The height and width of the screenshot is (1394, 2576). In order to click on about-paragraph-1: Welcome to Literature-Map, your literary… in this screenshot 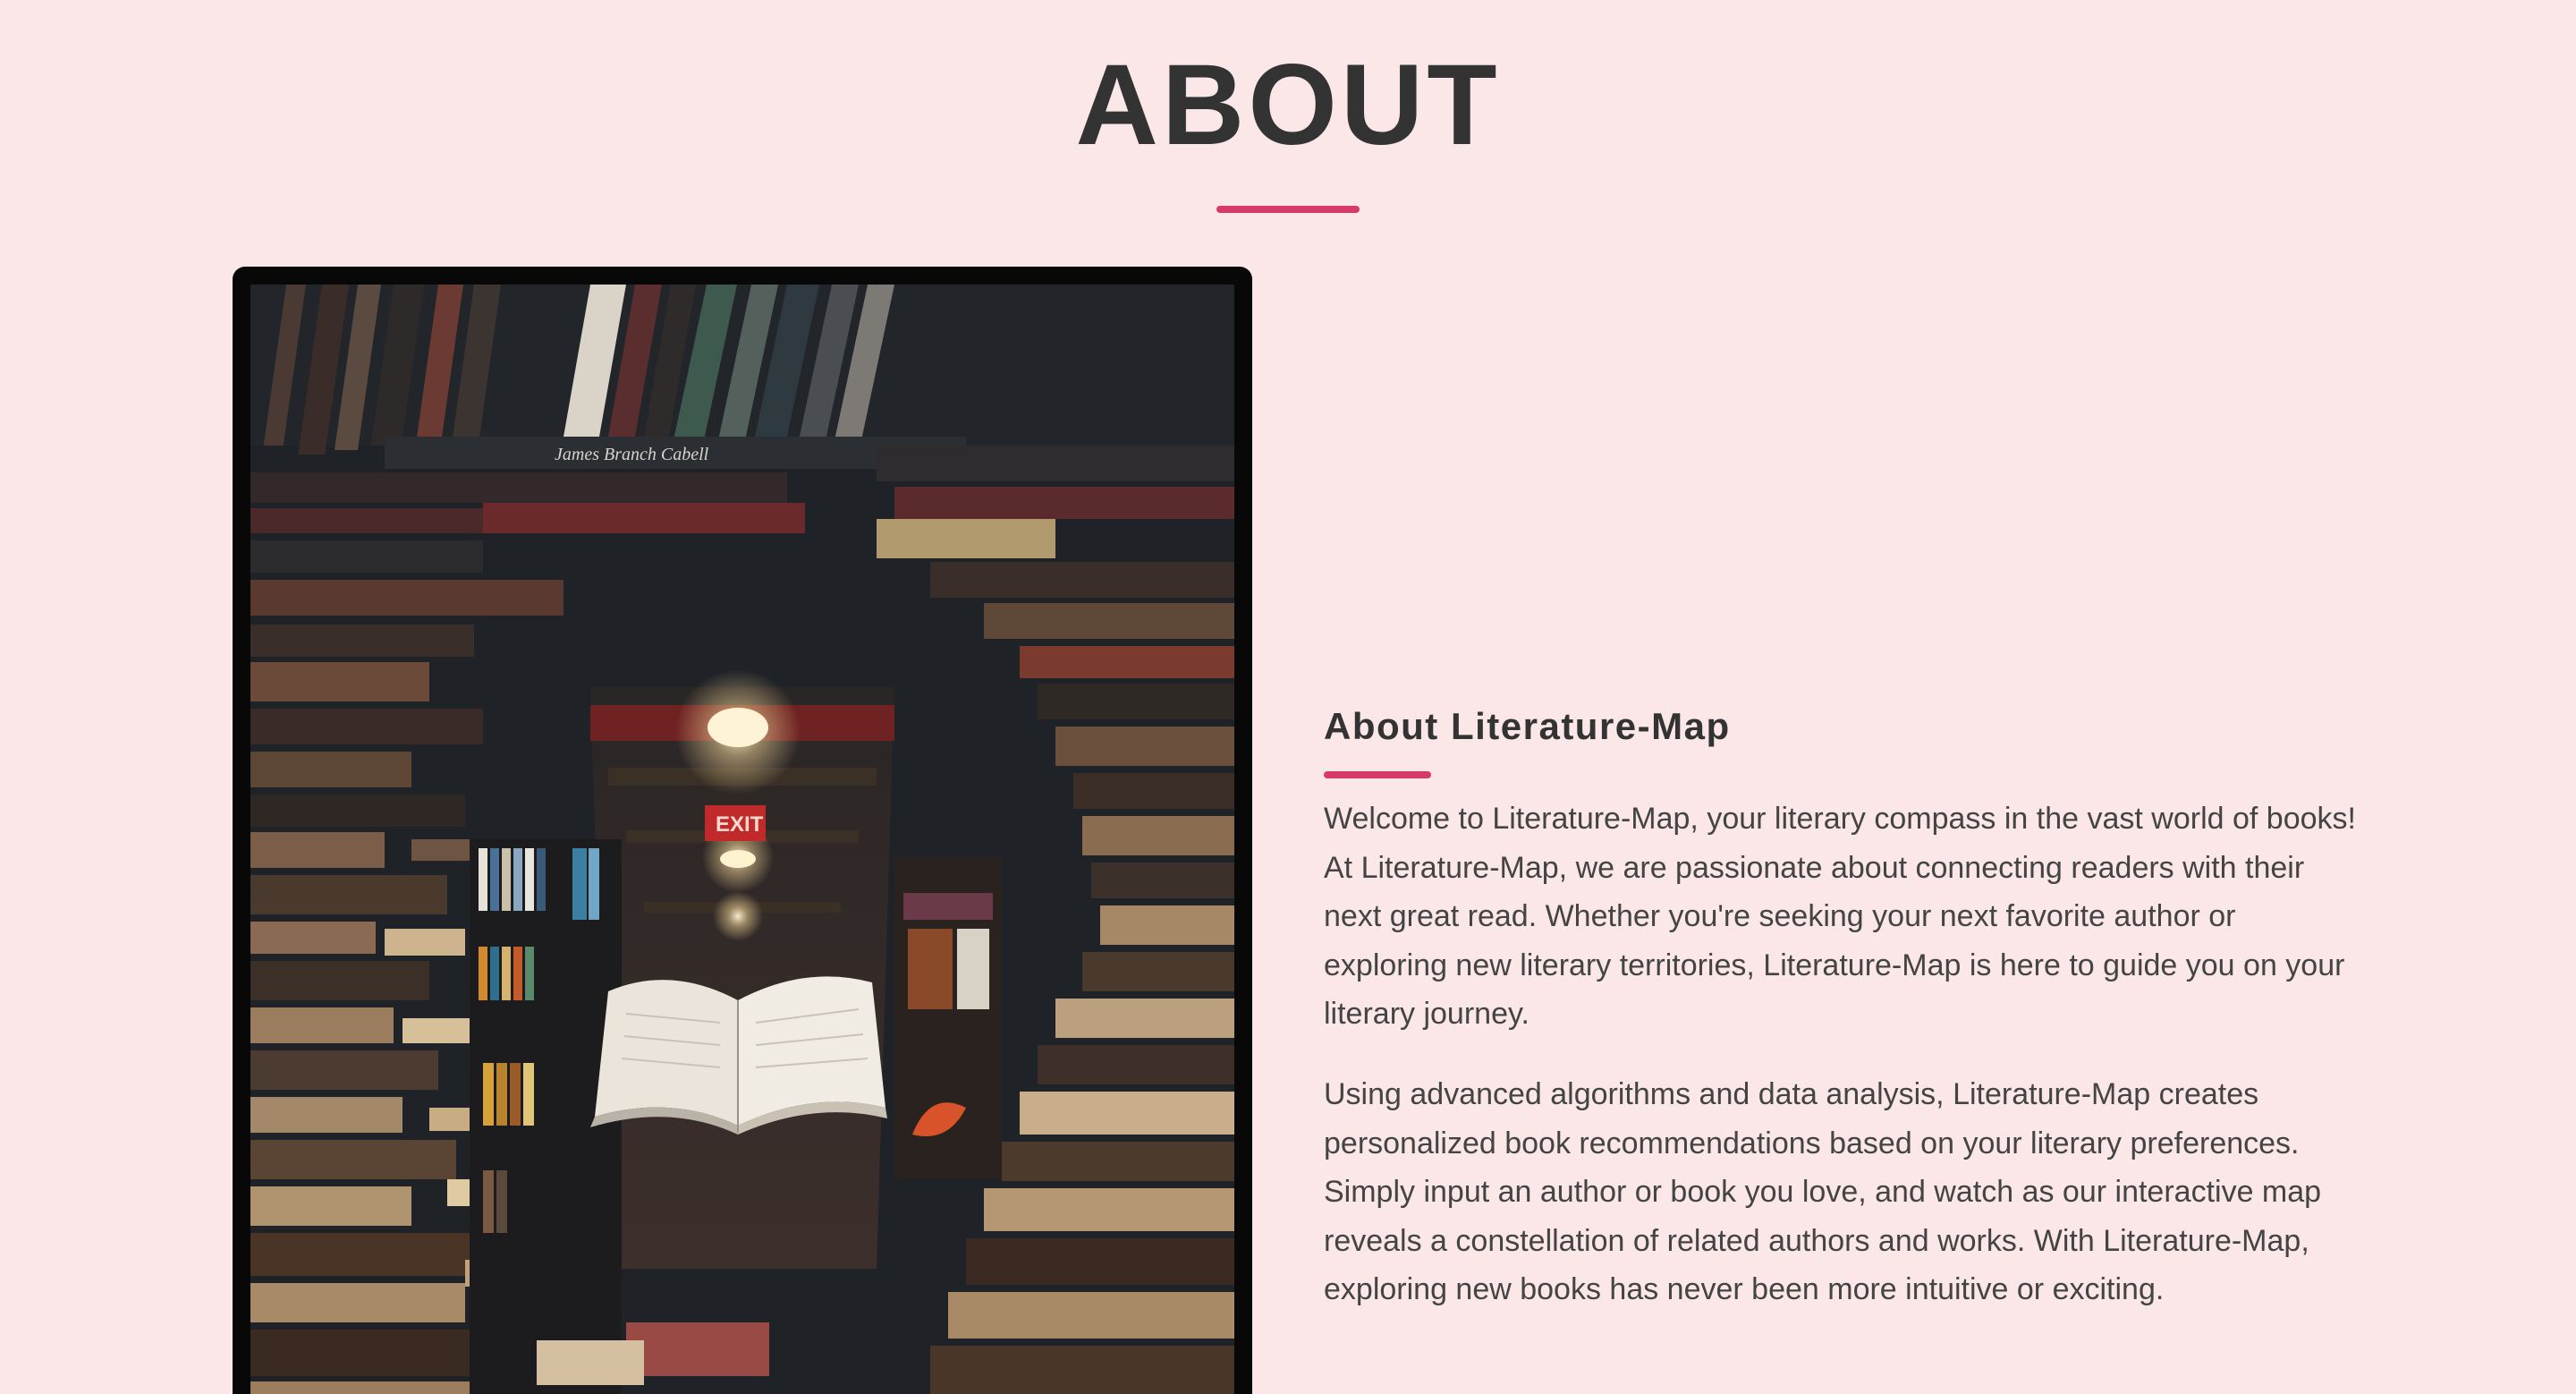, I will do `click(1840, 916)`.